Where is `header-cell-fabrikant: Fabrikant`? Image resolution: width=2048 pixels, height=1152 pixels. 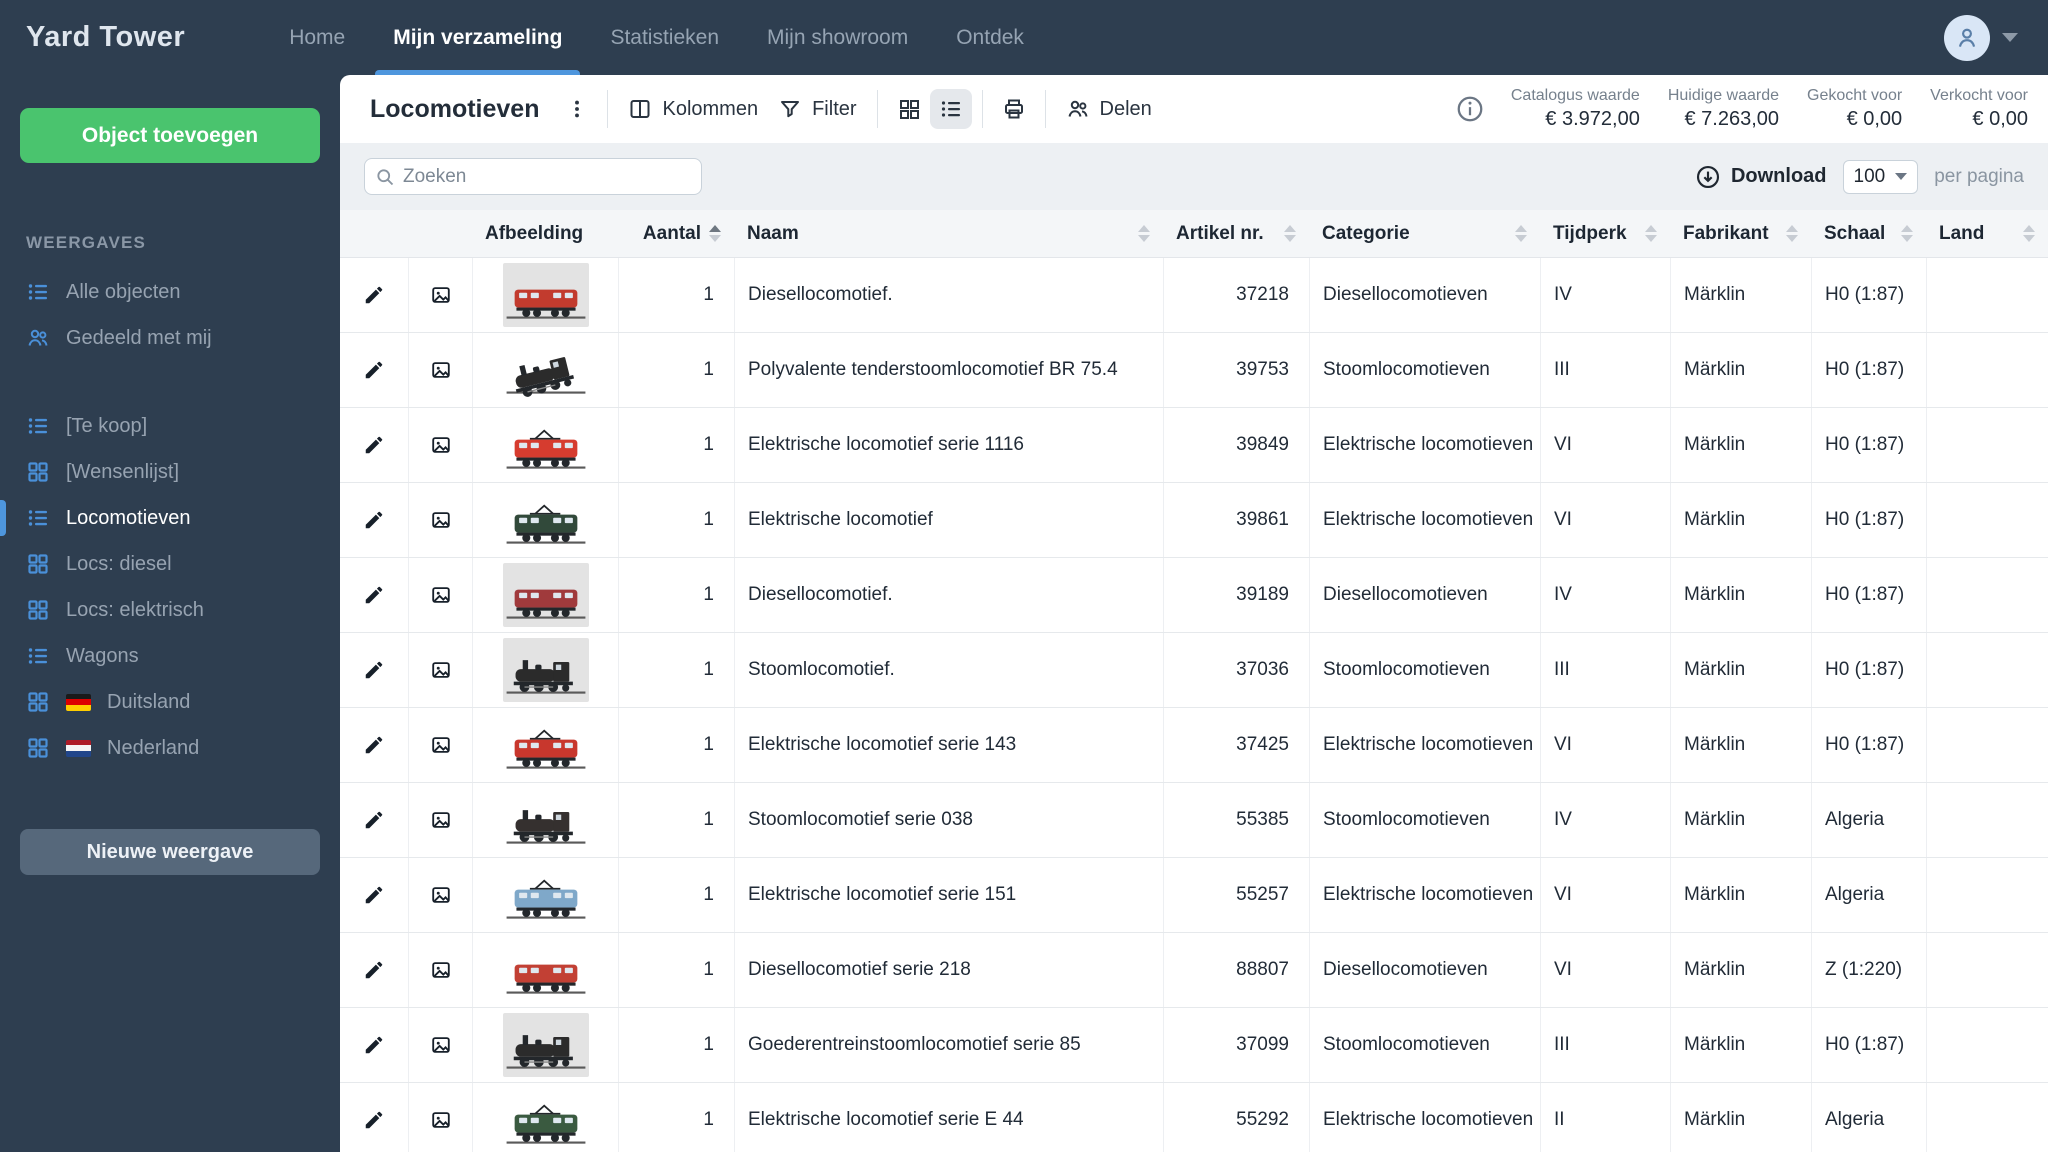
header-cell-fabrikant: Fabrikant is located at coordinates (1740, 233).